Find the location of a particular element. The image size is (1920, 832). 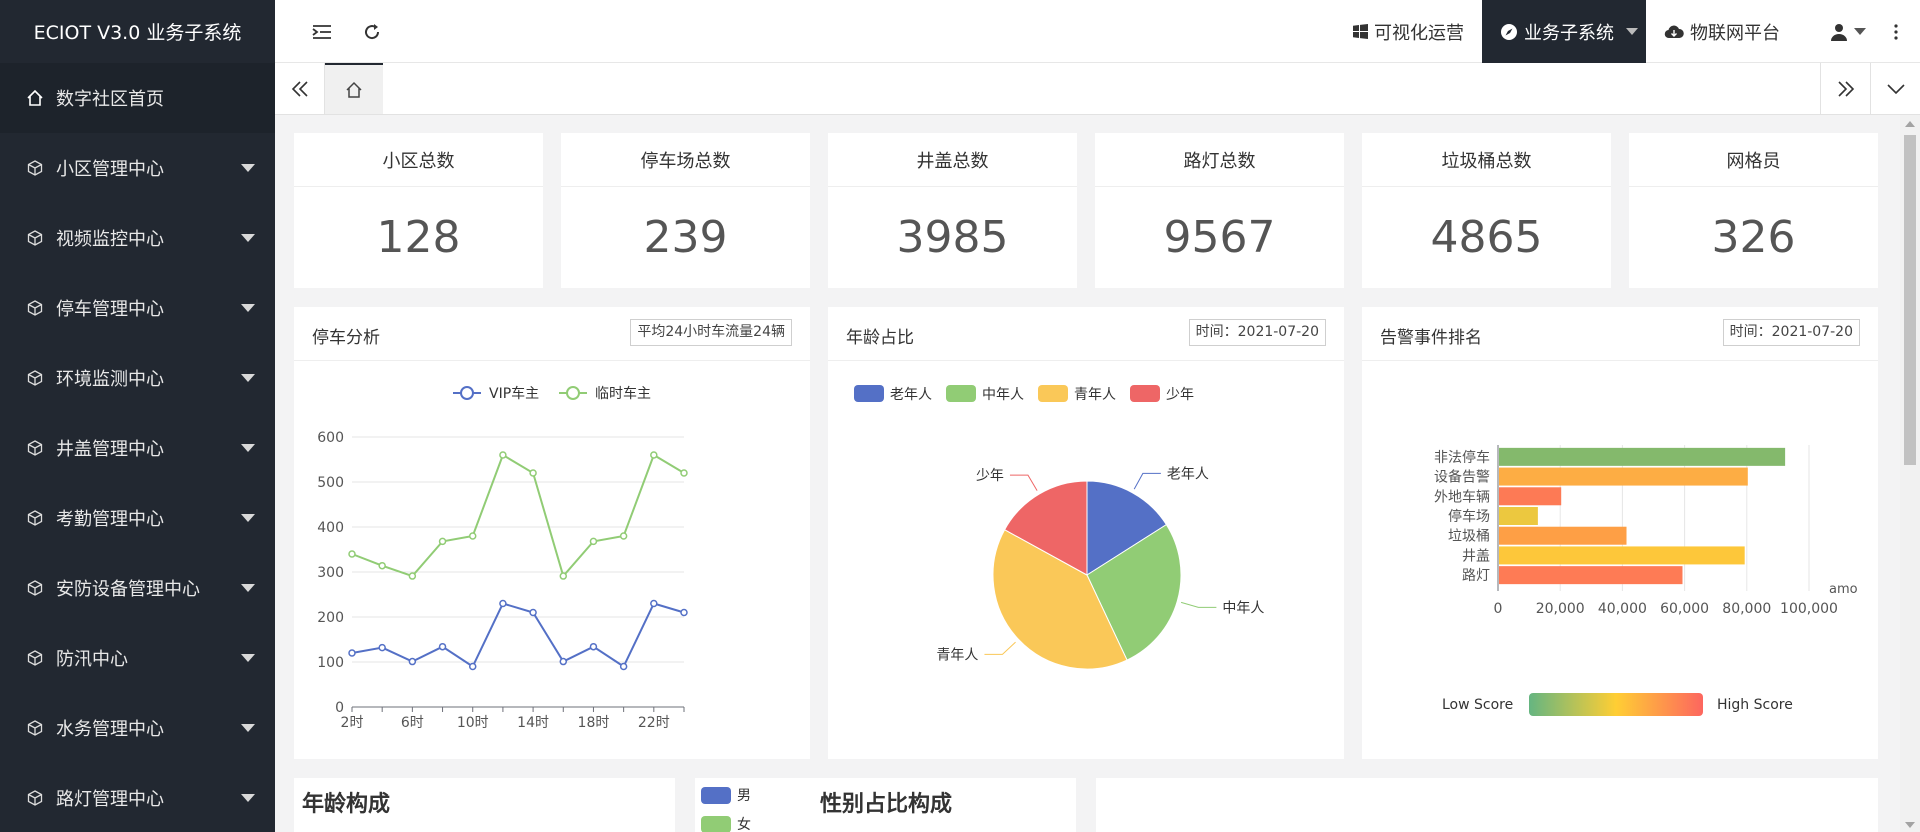

slice-label: 老年人 is located at coordinates (1188, 474).